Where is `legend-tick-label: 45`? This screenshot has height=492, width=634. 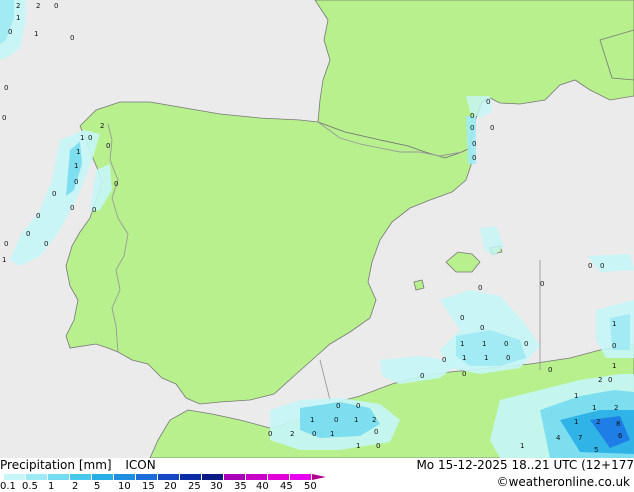
legend-tick-label: 45 is located at coordinates (286, 486).